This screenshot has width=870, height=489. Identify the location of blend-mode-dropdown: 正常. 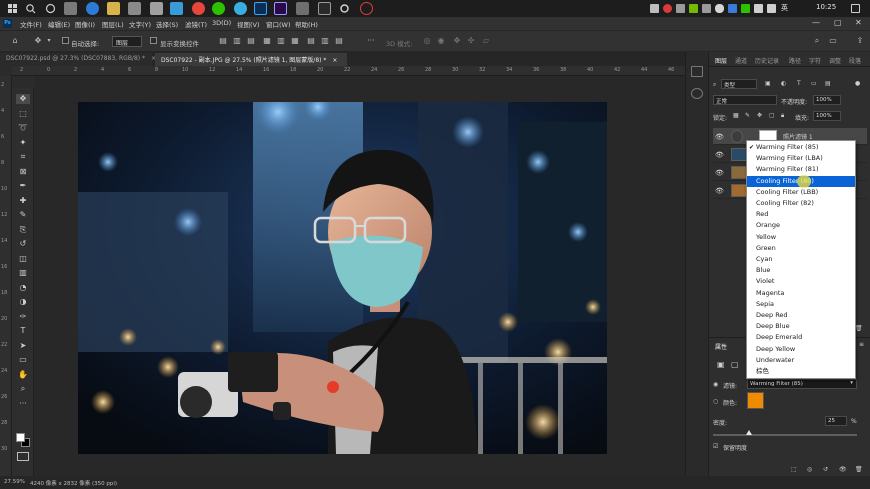
(745, 100).